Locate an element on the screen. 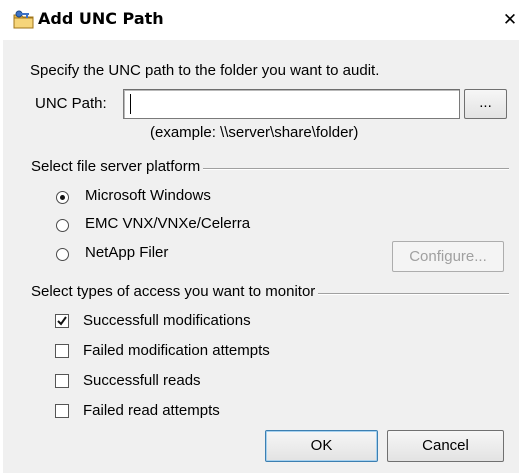 This screenshot has width=519, height=473. folder-key-icon is located at coordinates (23, 19).